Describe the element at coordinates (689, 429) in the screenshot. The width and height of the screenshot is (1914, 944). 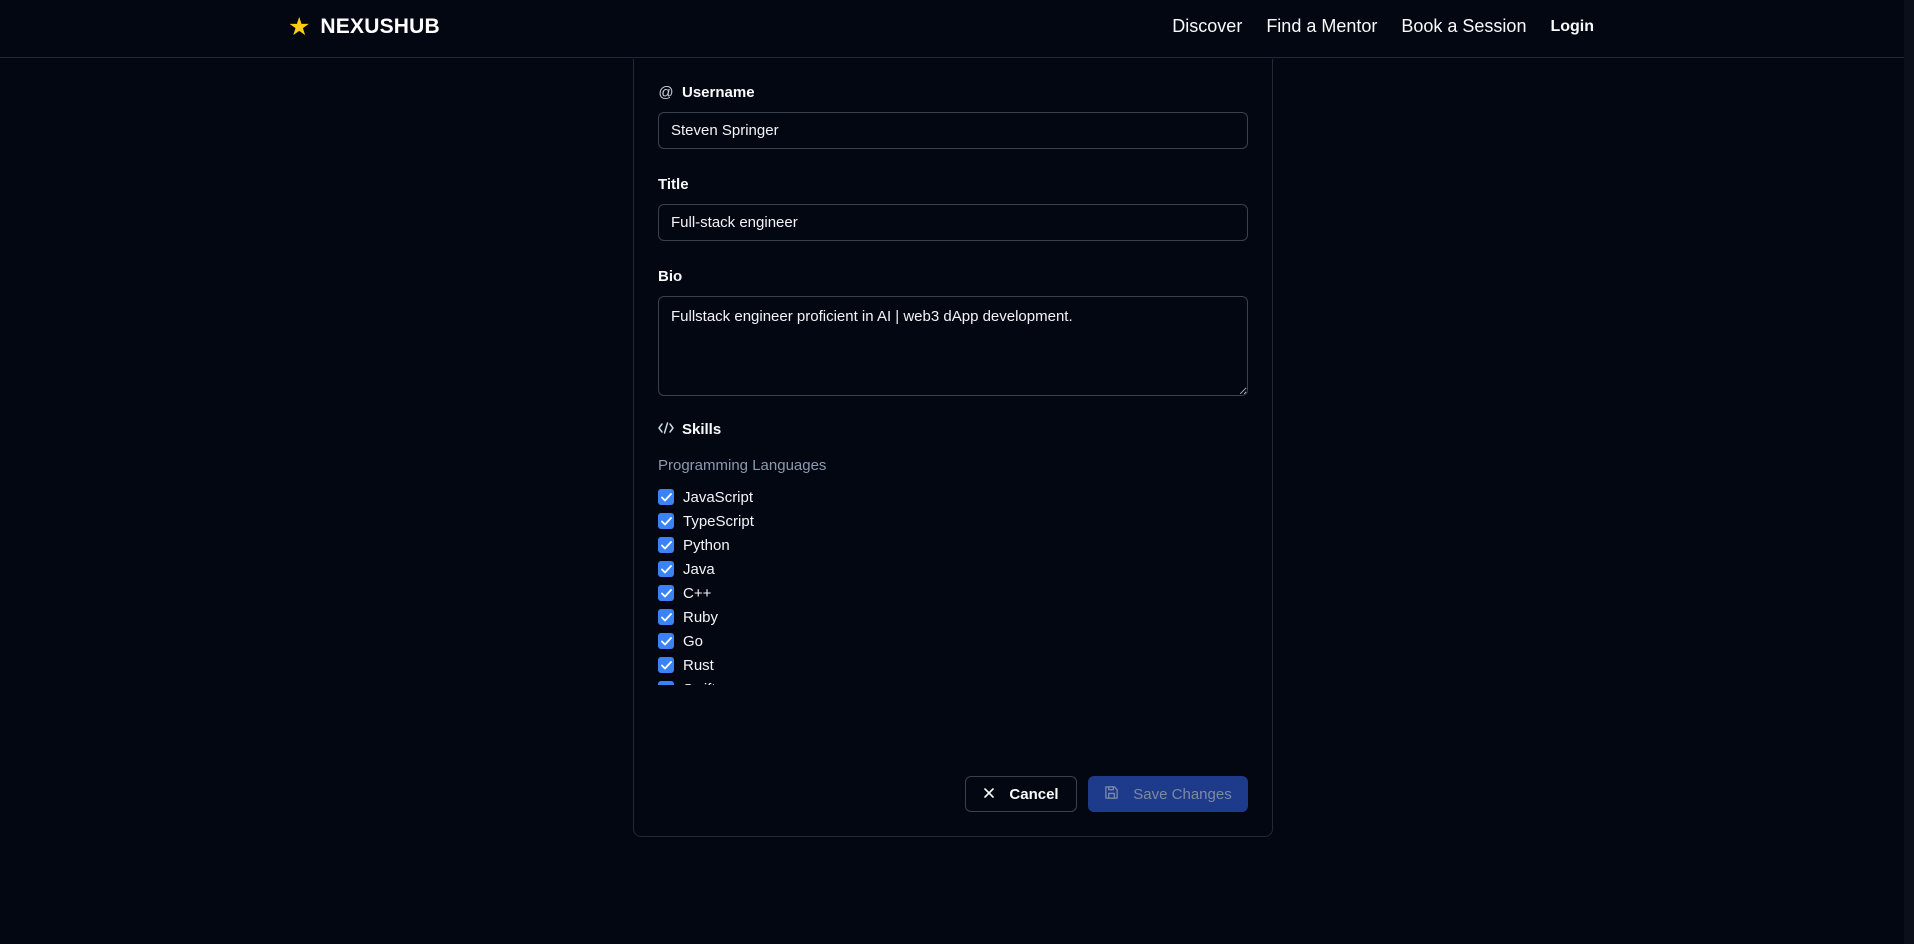
I see `skills-label: Skills` at that location.